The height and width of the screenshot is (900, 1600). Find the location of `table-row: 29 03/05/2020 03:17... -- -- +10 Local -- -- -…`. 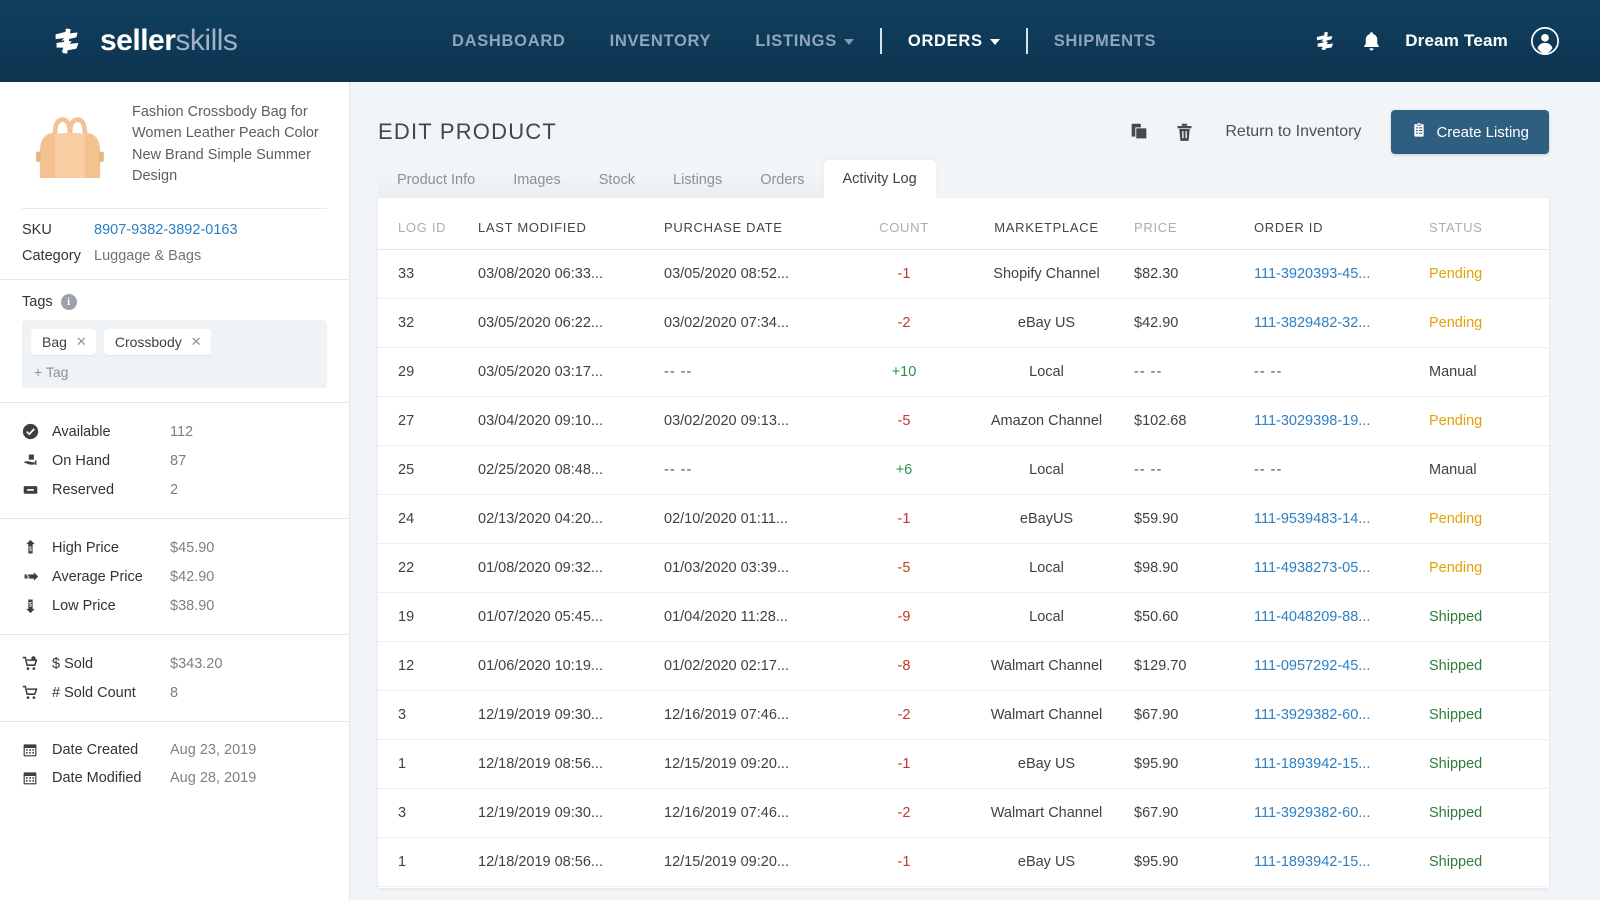

table-row: 29 03/05/2020 03:17... -- -- +10 Local -- -- -… is located at coordinates (963, 372).